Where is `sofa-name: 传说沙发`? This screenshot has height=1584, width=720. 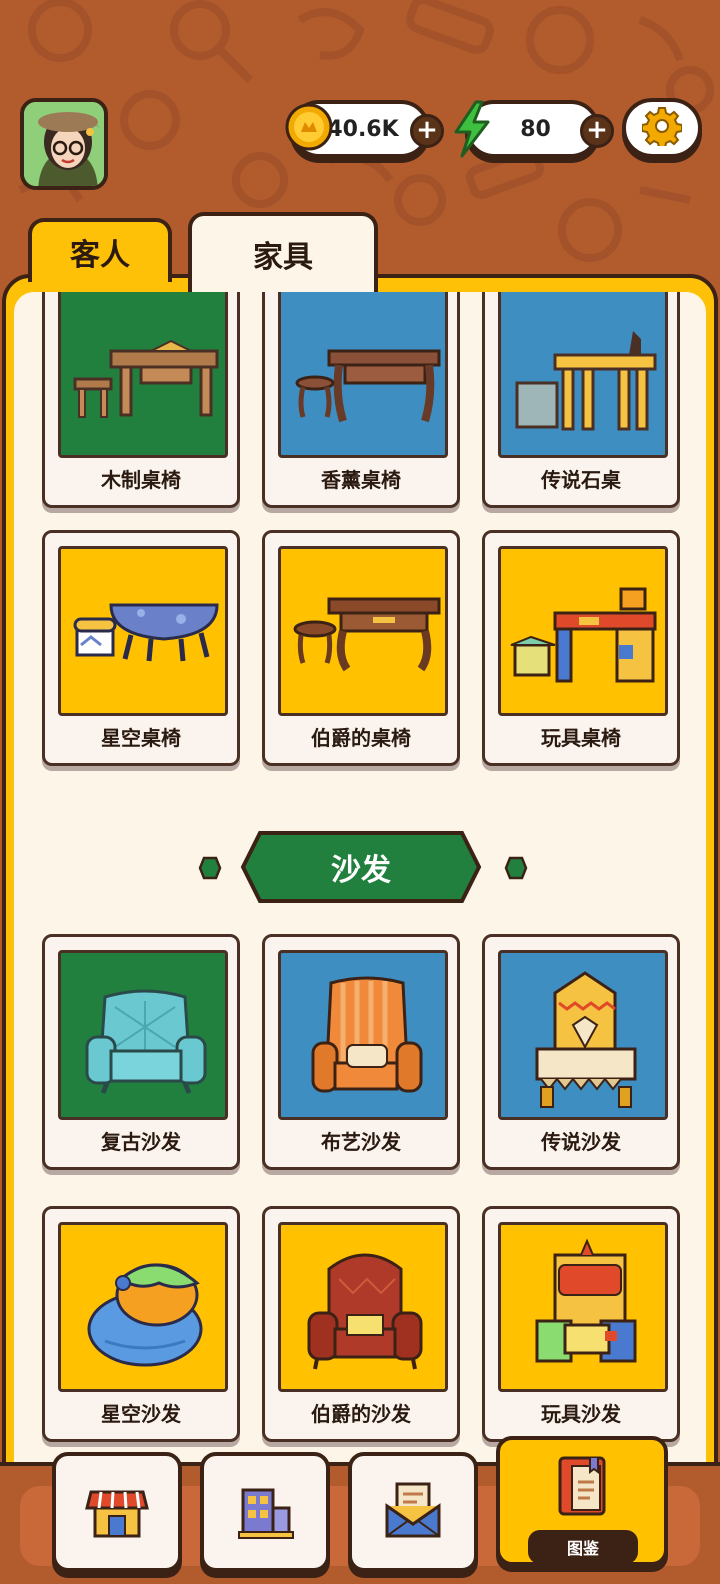 sofa-name: 传说沙发 is located at coordinates (581, 1142).